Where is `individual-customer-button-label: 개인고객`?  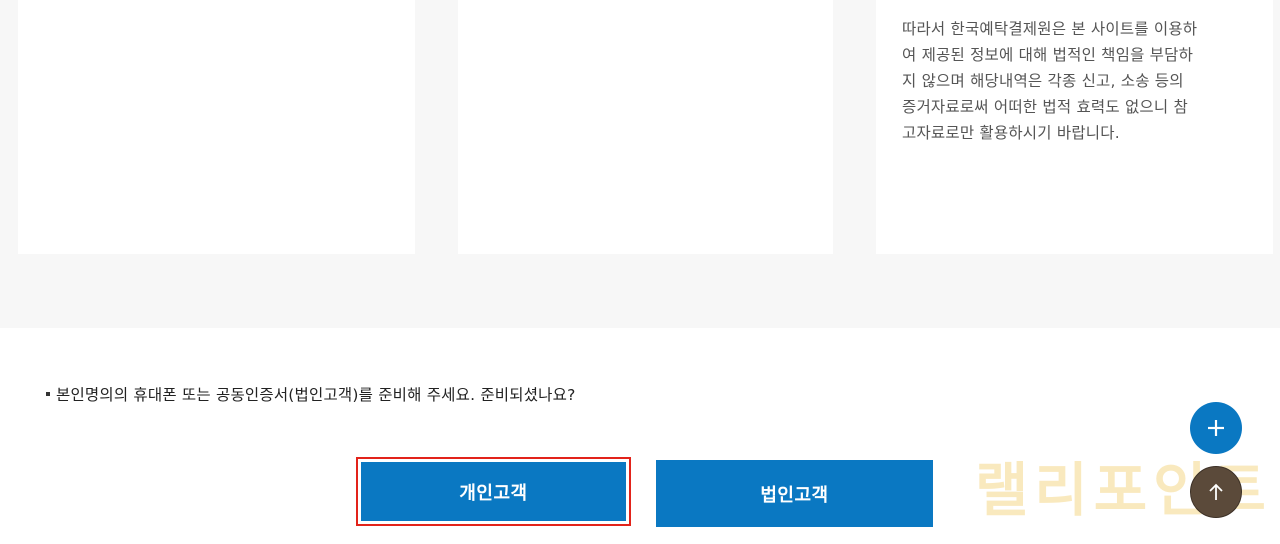 individual-customer-button-label: 개인고객 is located at coordinates (493, 493).